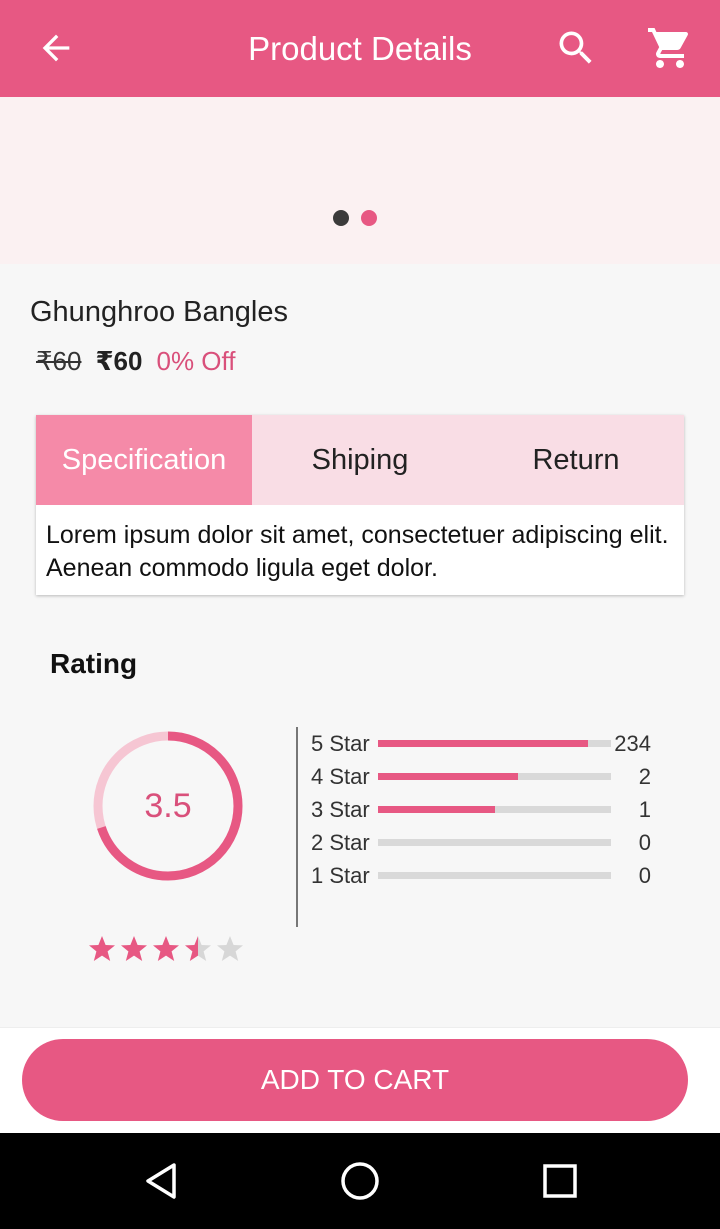 The width and height of the screenshot is (720, 1229). I want to click on rating-heading: Rating, so click(94, 663).